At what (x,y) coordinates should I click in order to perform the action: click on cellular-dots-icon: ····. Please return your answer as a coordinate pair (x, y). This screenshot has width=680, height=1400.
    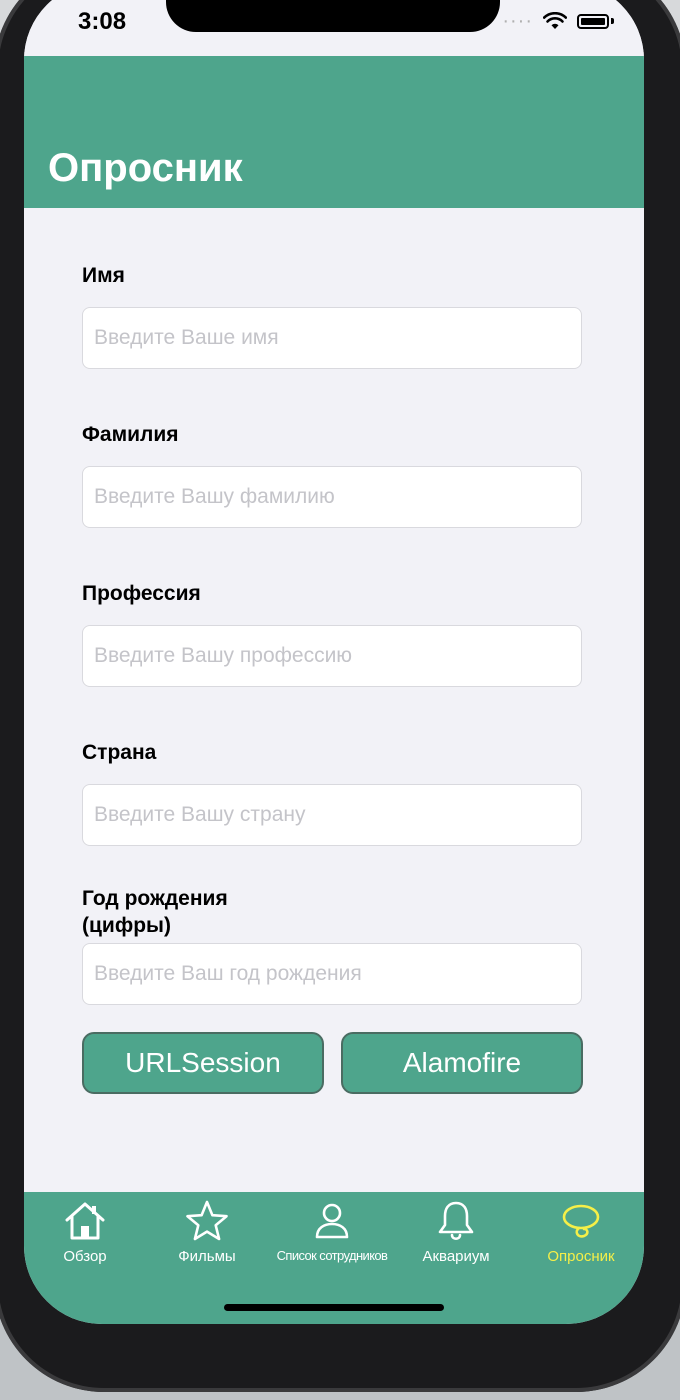
    Looking at the image, I should click on (517, 21).